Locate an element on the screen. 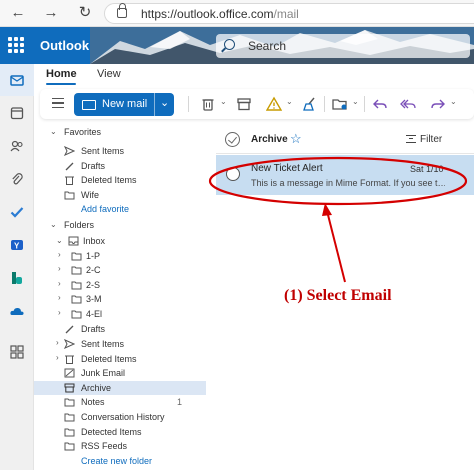 The image size is (474, 470). reload-icon: ↻ is located at coordinates (85, 13).